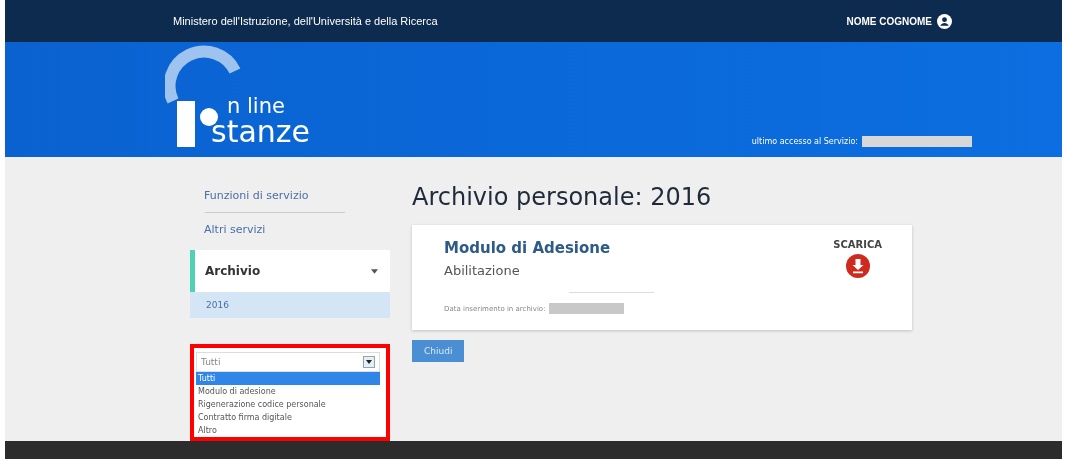 This screenshot has height=459, width=1067. What do you see at coordinates (290, 195) in the screenshot?
I see `sidebar-item: Funzioni di servizio` at bounding box center [290, 195].